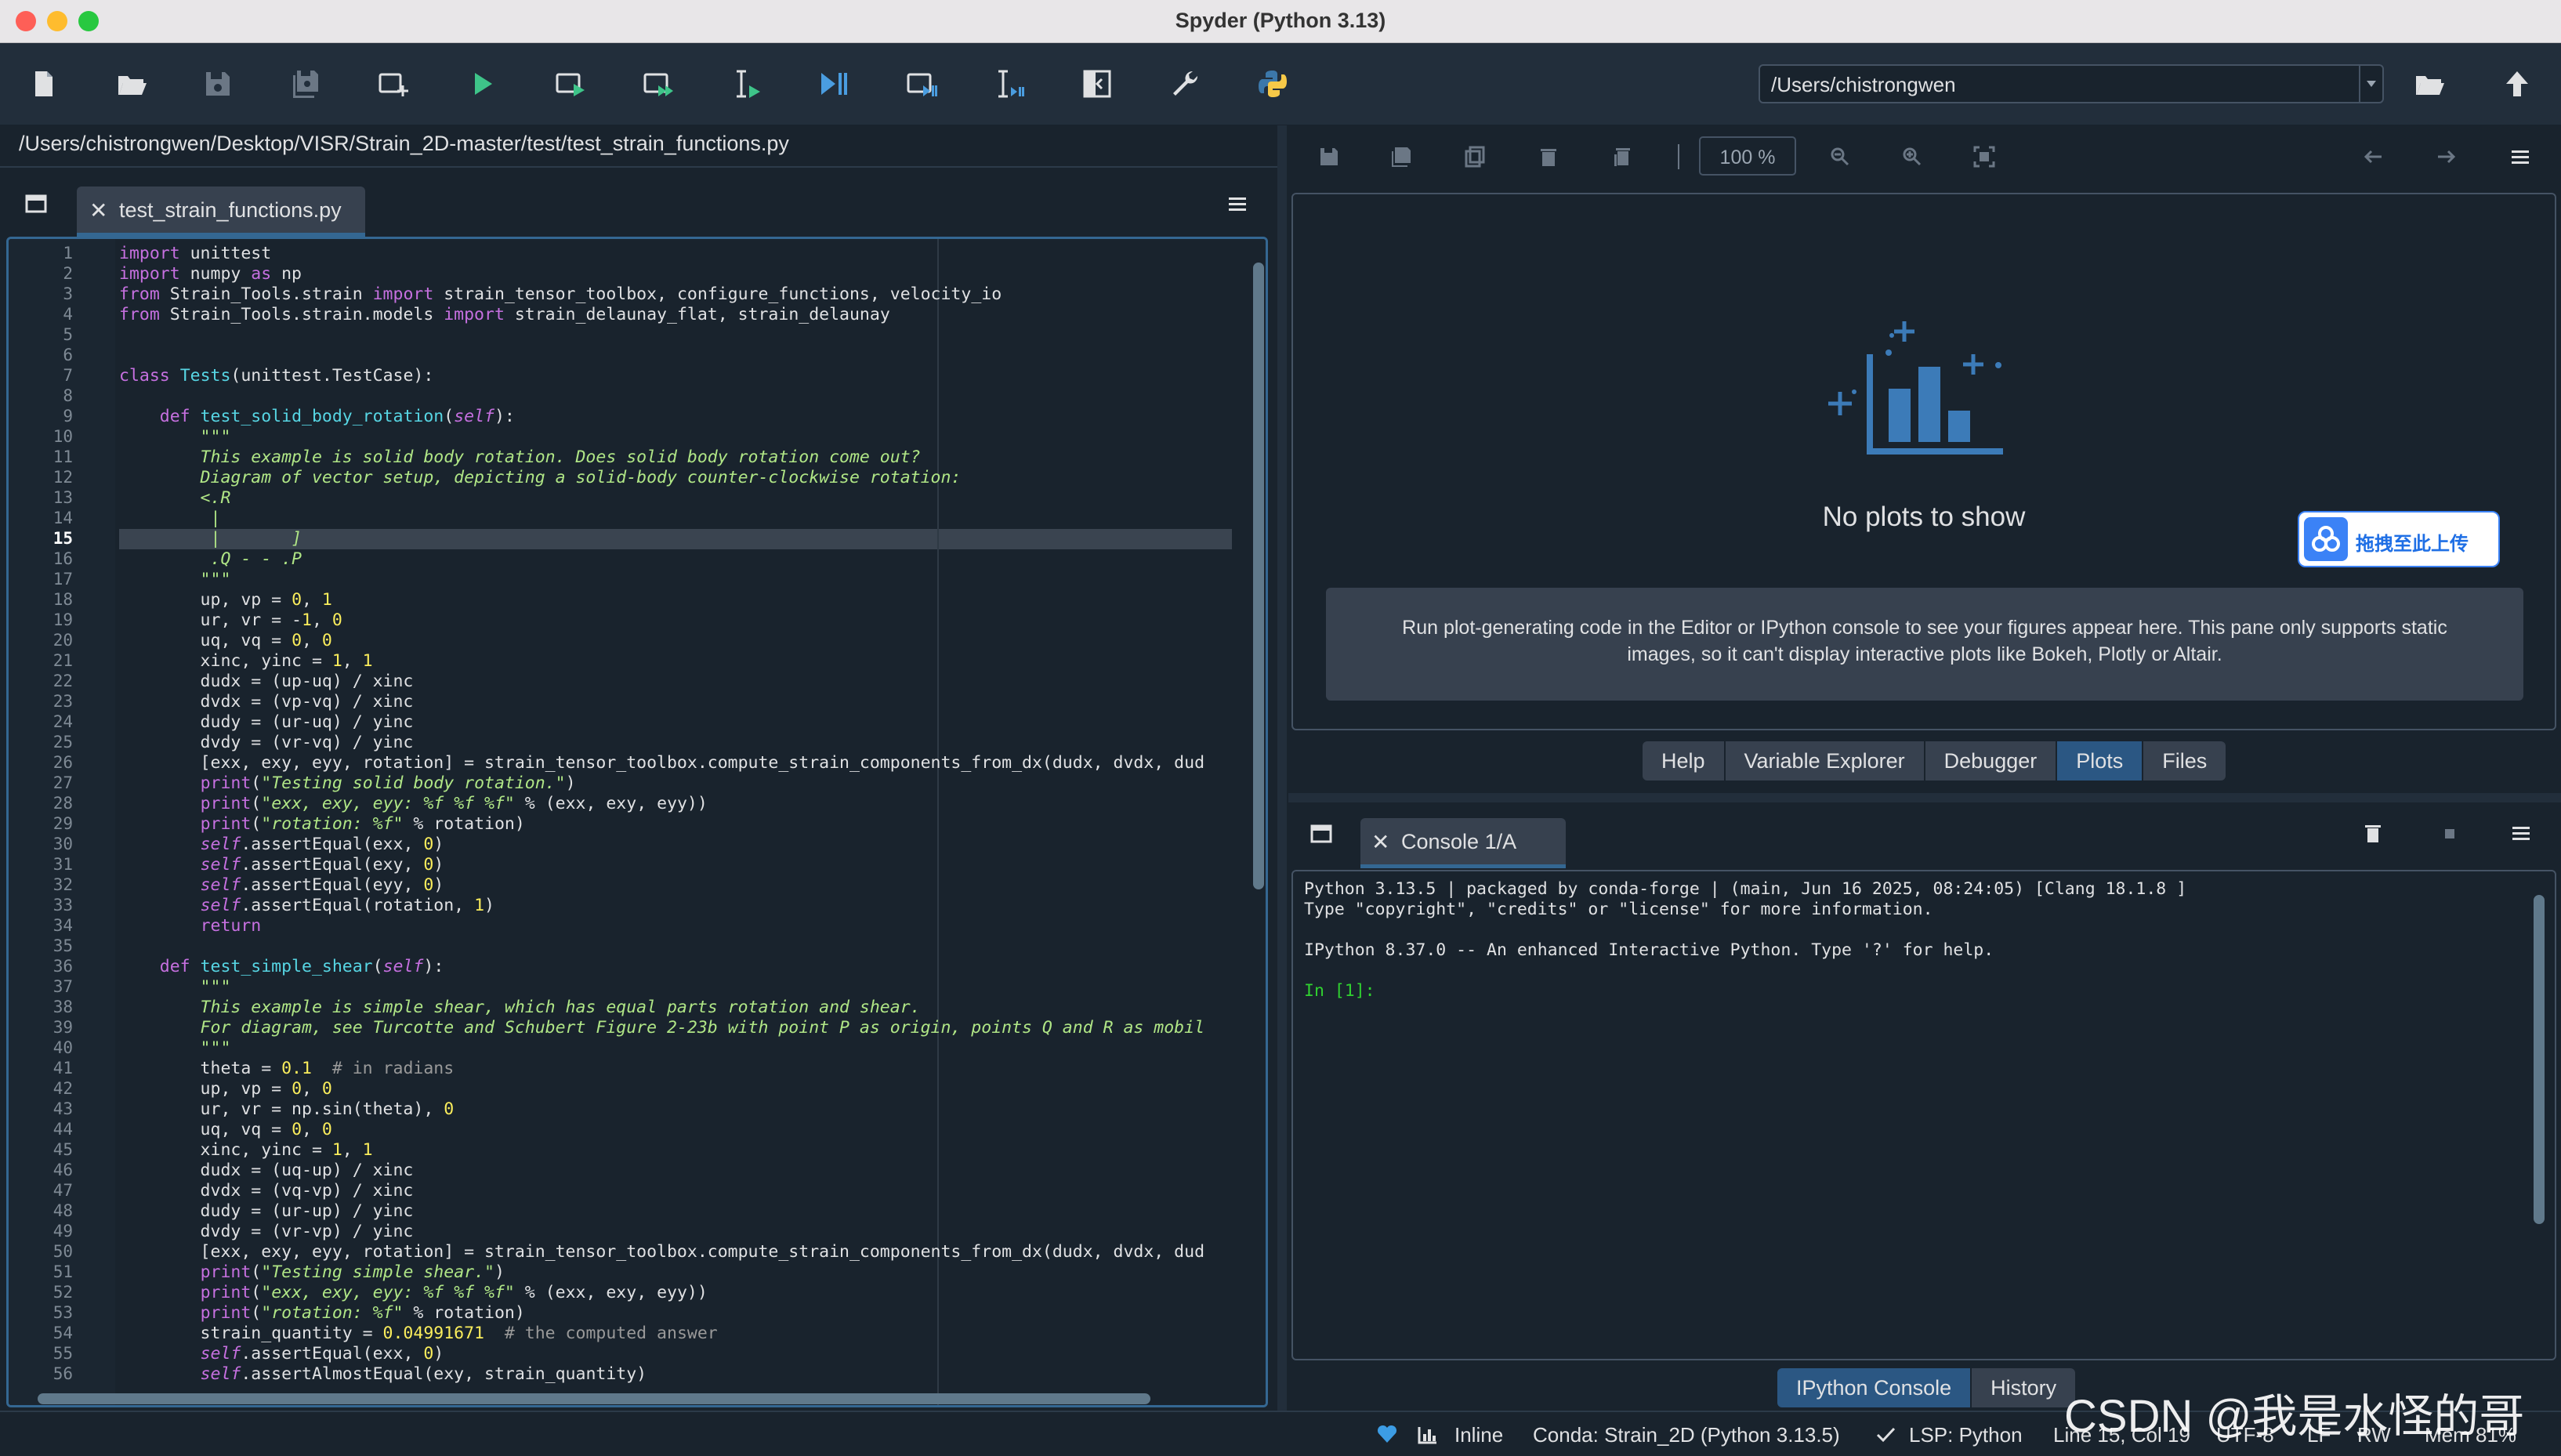 This screenshot has width=2561, height=1456. Describe the element at coordinates (2449, 833) in the screenshot. I see `interrupt-kernel-icon` at that location.